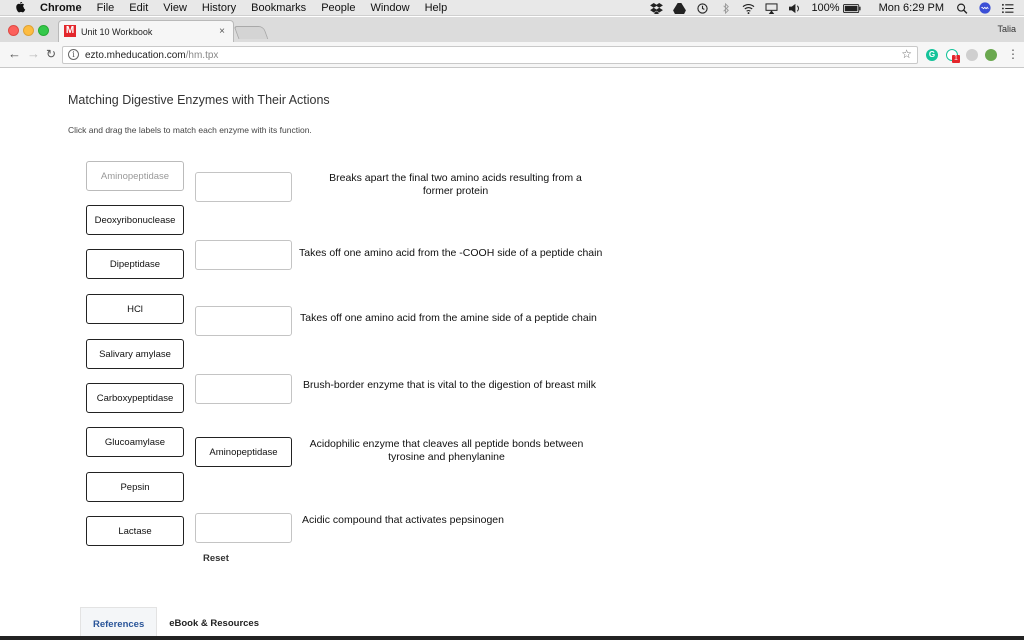 This screenshot has width=1024, height=640. I want to click on drag-label-hcl: HCl, so click(135, 309).